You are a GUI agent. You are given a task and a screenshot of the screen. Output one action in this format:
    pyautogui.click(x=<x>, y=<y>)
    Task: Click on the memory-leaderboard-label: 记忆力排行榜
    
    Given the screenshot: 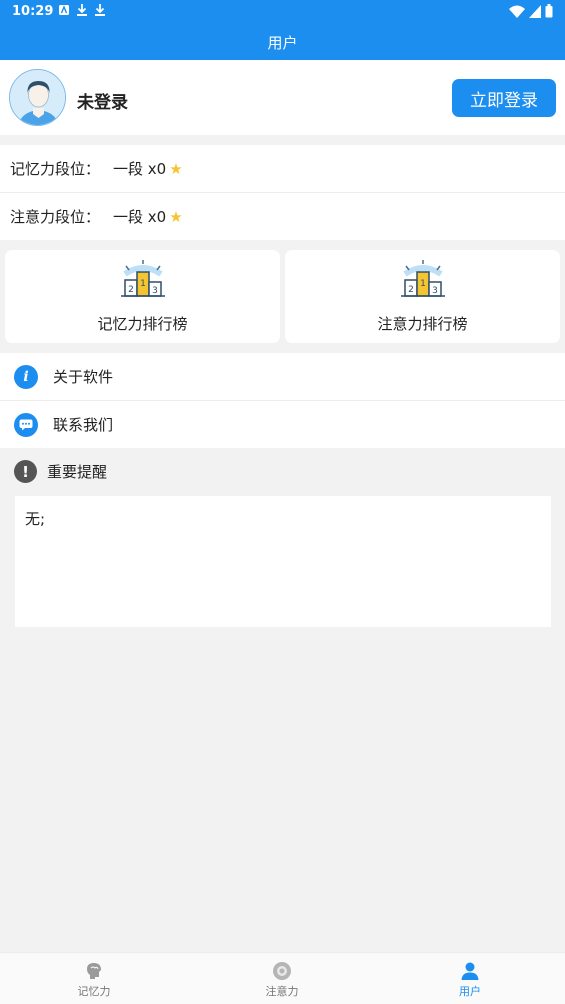 What is the action you would take?
    pyautogui.click(x=142, y=324)
    